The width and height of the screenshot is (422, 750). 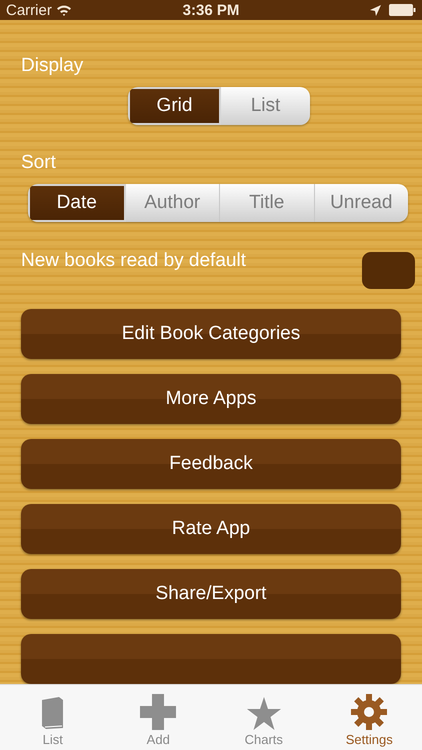 I want to click on section-label: Display, so click(x=52, y=66).